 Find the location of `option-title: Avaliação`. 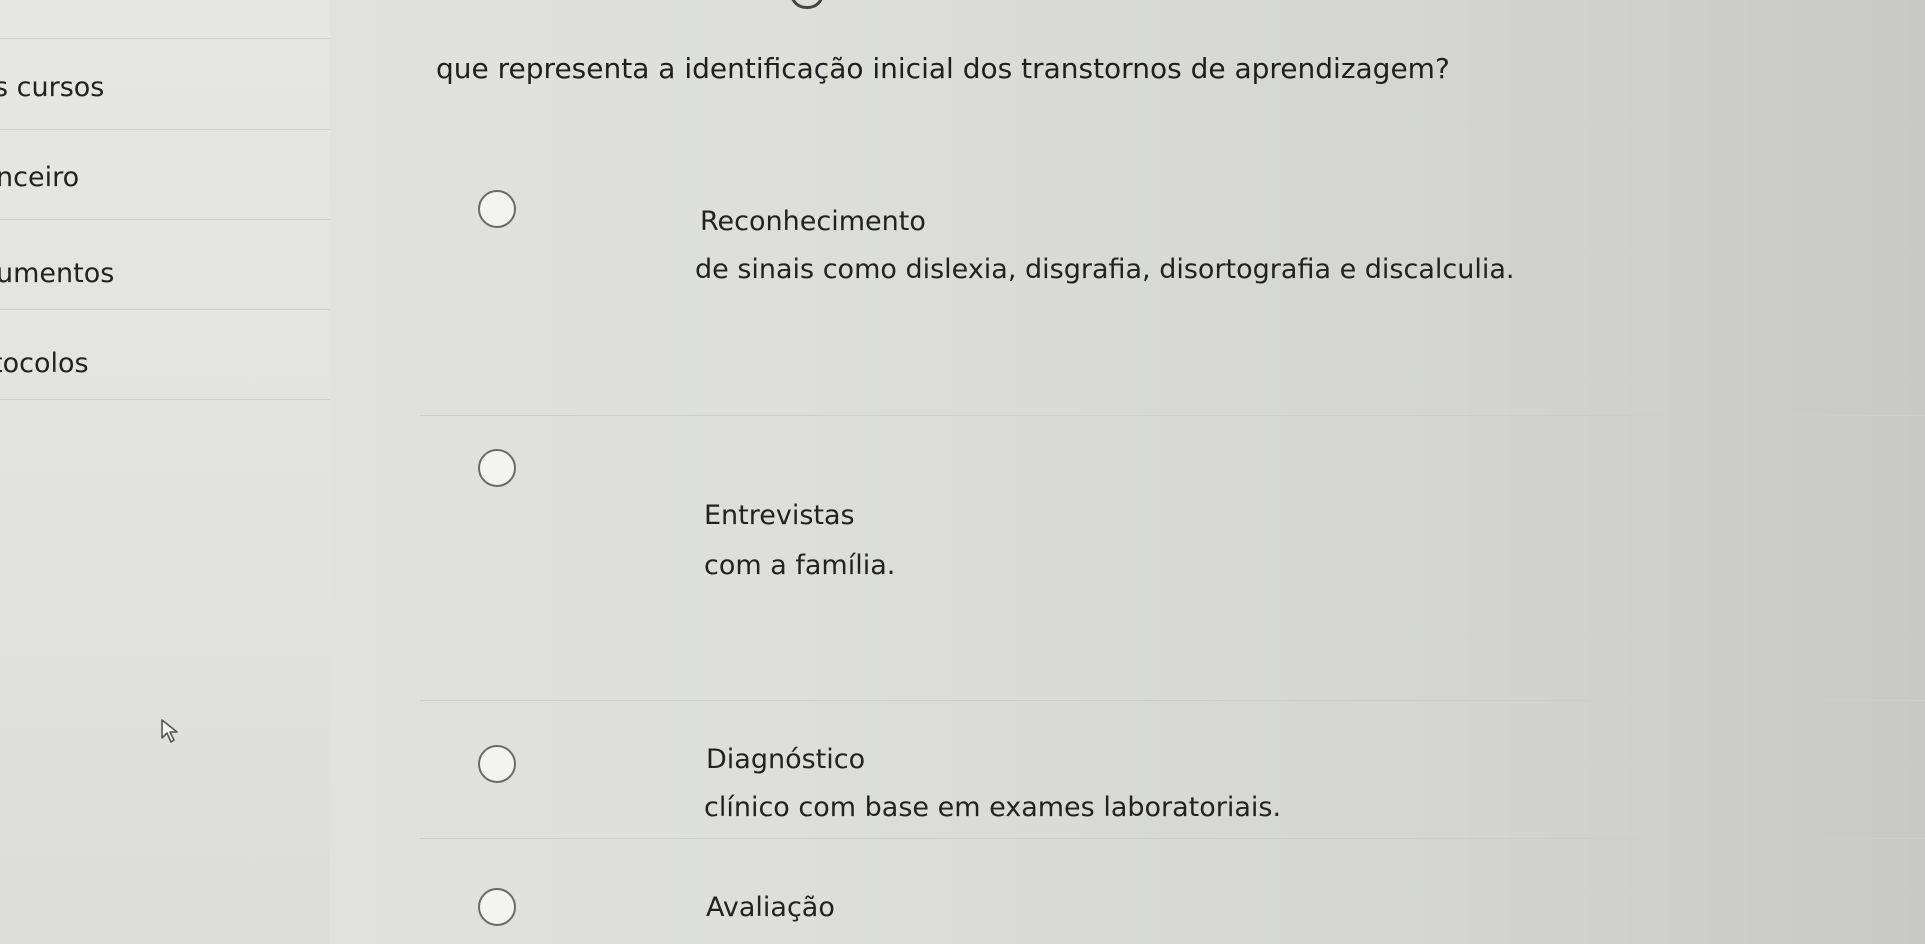

option-title: Avaliação is located at coordinates (770, 907).